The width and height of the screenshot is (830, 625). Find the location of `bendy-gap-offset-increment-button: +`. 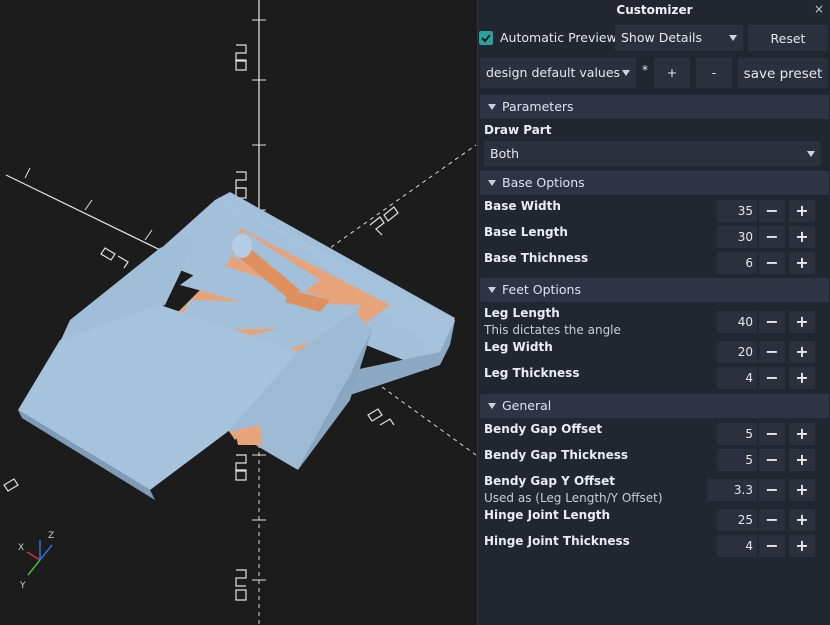

bendy-gap-offset-increment-button: + is located at coordinates (802, 434).